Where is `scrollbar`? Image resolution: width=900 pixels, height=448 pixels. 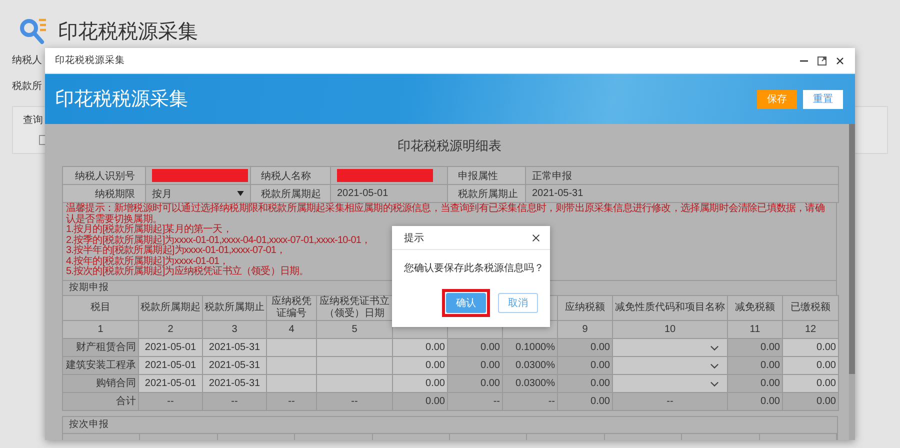
scrollbar is located at coordinates (852, 282).